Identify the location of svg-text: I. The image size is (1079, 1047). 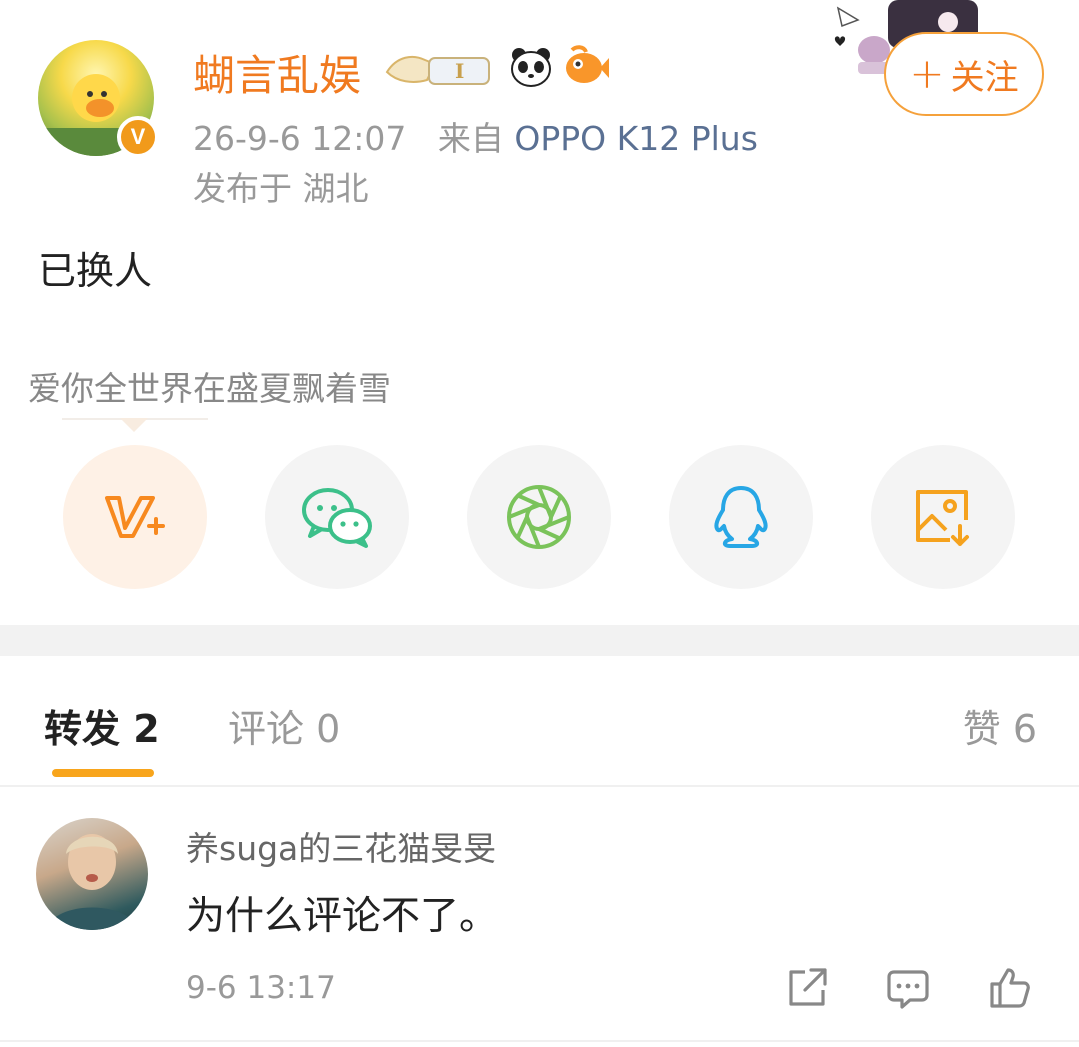
(459, 71).